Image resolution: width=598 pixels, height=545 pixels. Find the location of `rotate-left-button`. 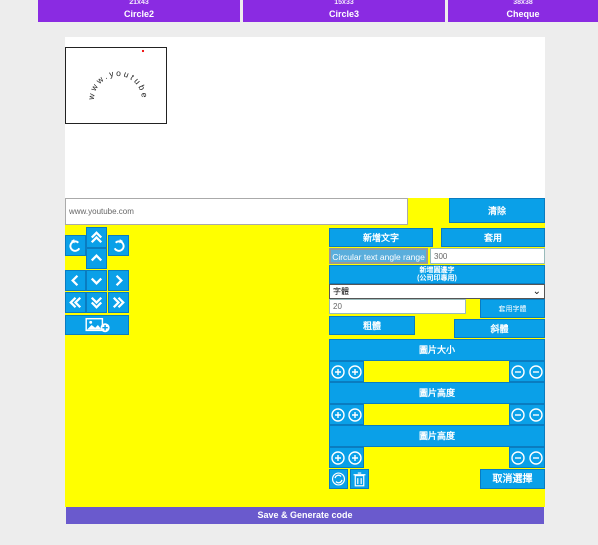

rotate-left-button is located at coordinates (75, 245).